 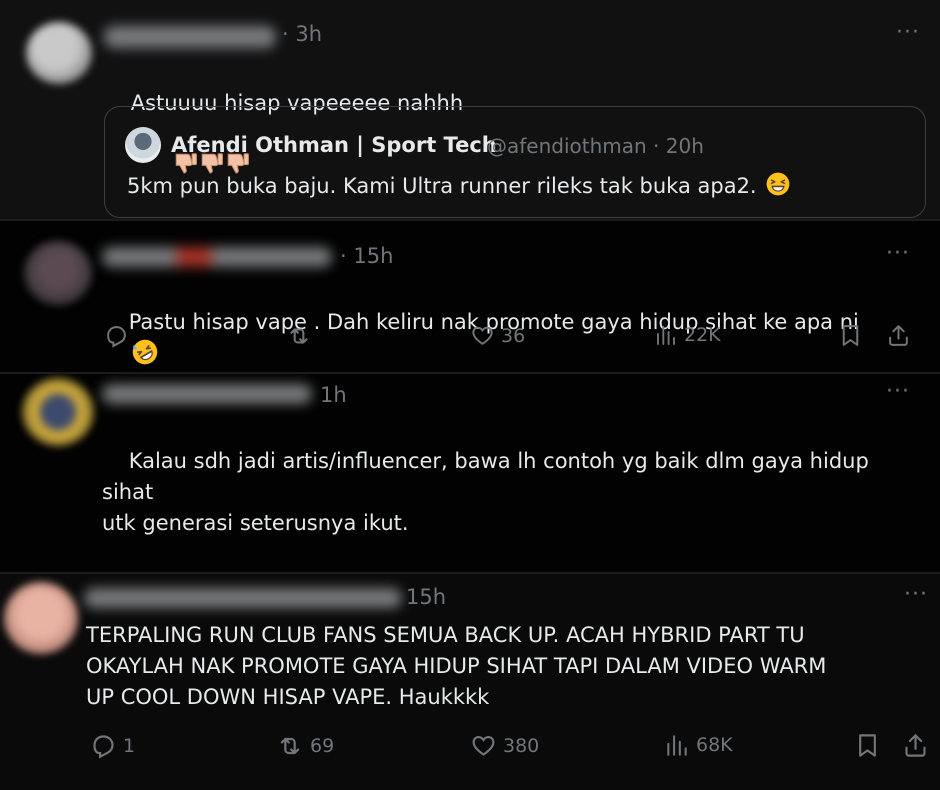 I want to click on quoted-author-name: Afendi Othman | Sport Tech, so click(x=334, y=145).